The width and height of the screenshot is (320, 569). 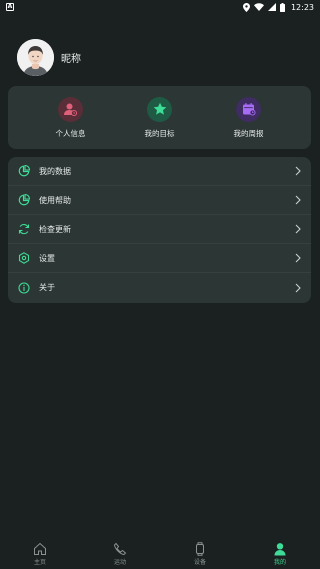 What do you see at coordinates (39, 562) in the screenshot?
I see `nav-label: 主页` at bounding box center [39, 562].